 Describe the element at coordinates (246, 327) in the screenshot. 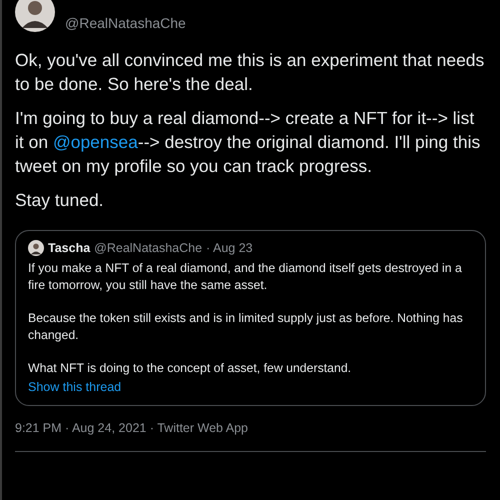

I see `quoted-text: Because the token still exists and is in limited supply just as before. Nothing has changed.` at that location.